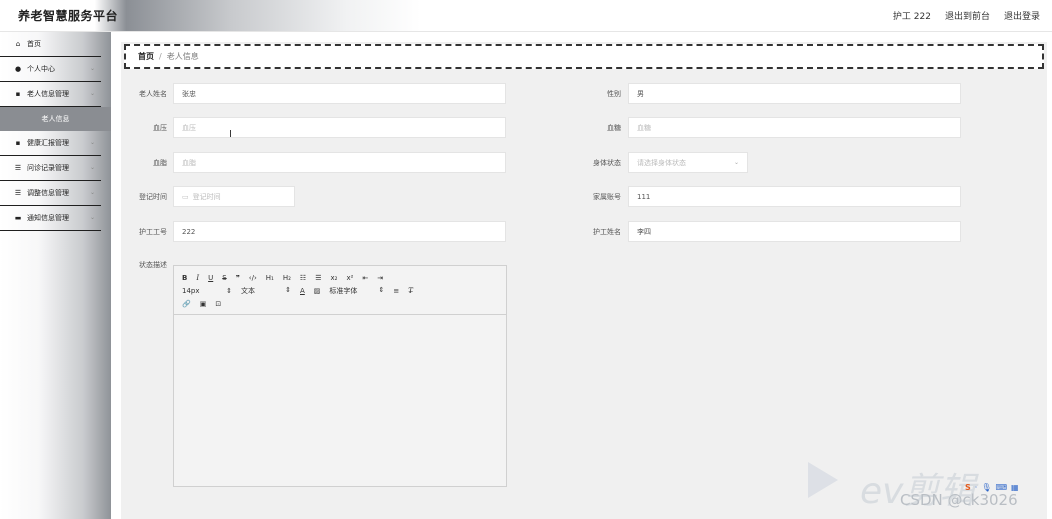 The width and height of the screenshot is (1052, 519). I want to click on form-row-blood-sugar: 血糖 血糖, so click(761, 127).